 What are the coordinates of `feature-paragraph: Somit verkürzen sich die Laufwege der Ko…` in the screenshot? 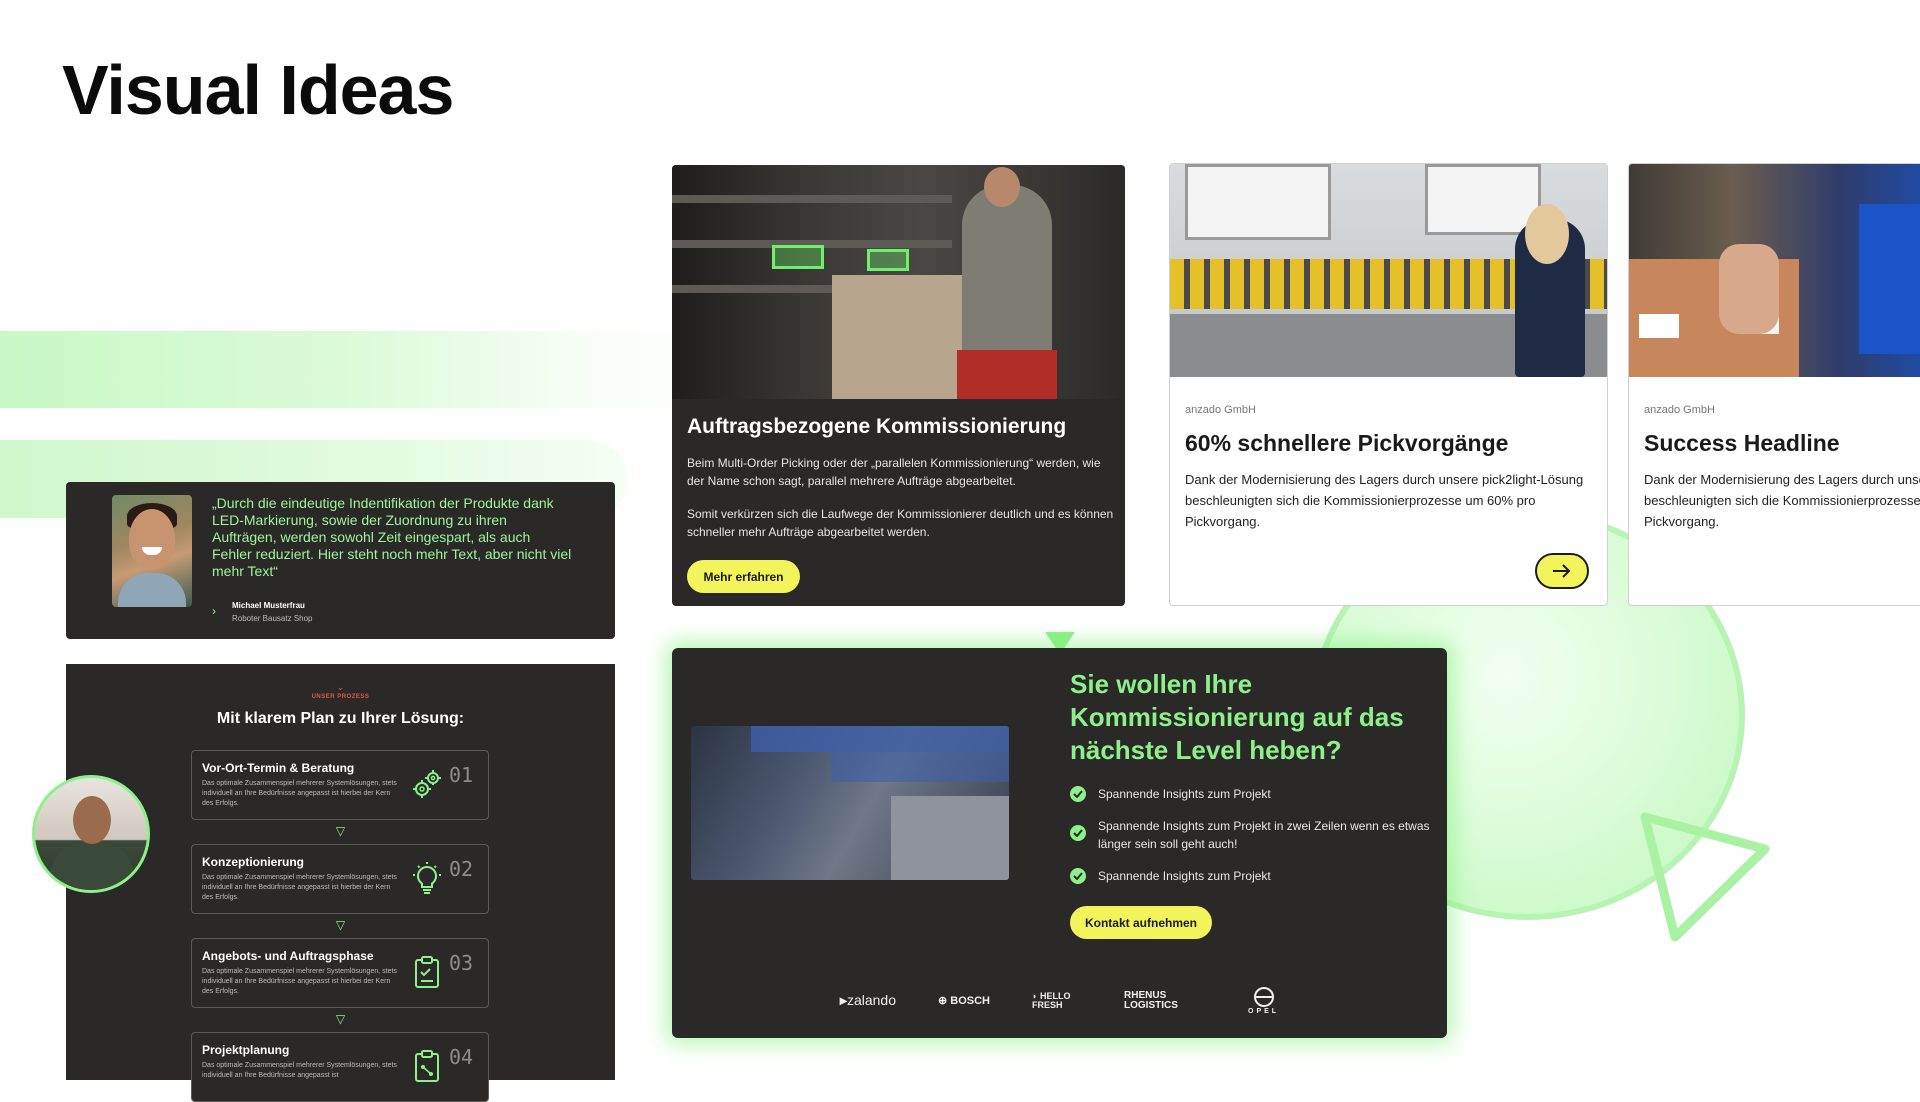 It's located at (900, 523).